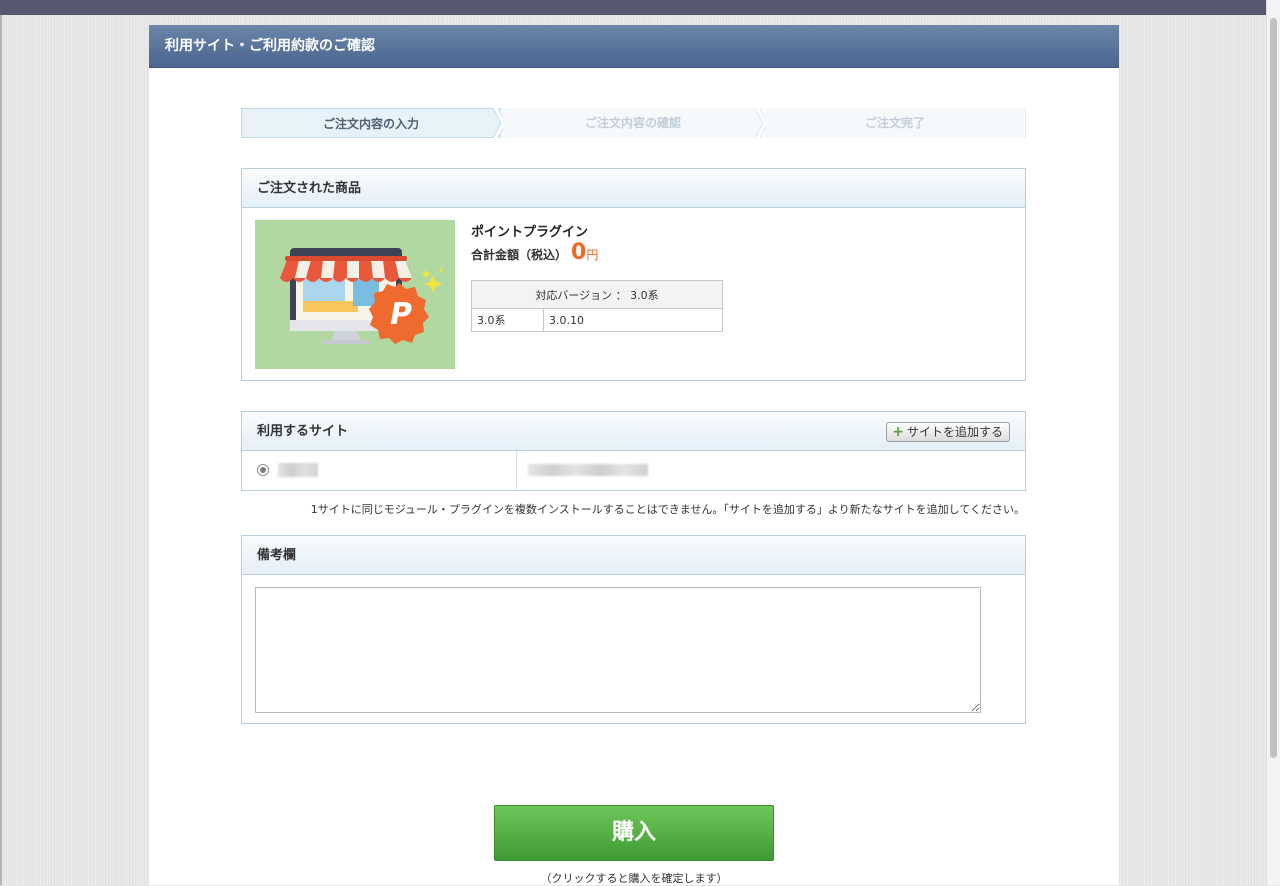  I want to click on shop-plugin-icon: P, so click(355, 294).